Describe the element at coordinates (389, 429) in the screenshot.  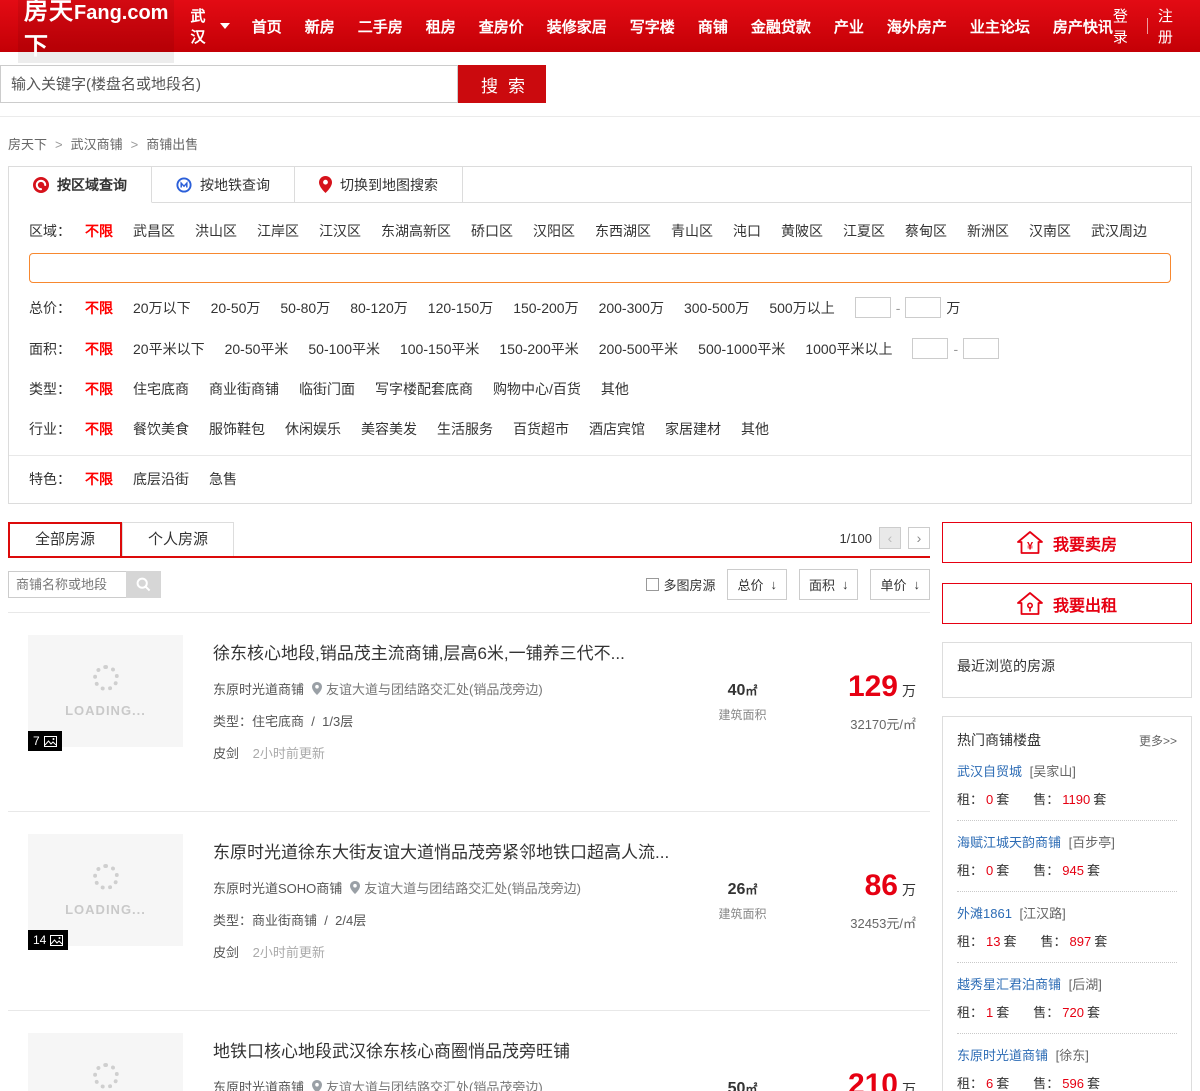
I see `filter-option: 美容美发` at that location.